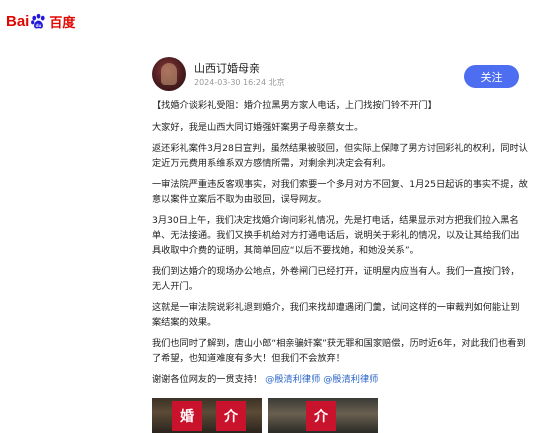  Describe the element at coordinates (276, 82) in the screenshot. I see `post-location: 北京` at that location.